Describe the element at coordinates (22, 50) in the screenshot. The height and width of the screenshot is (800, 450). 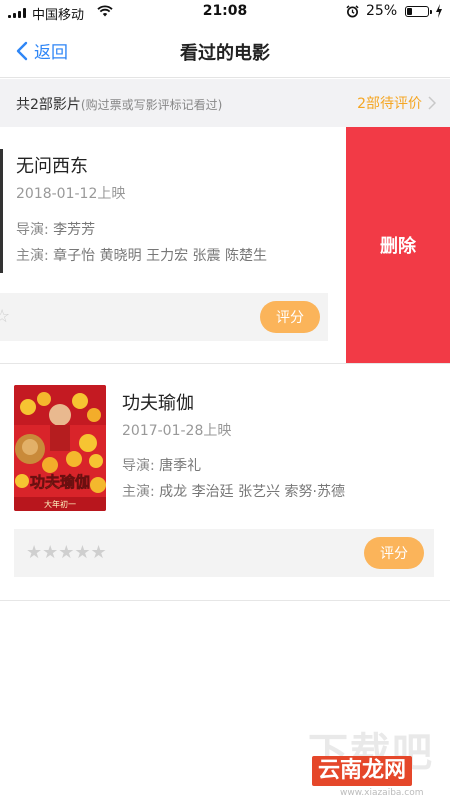
I see `chevron-left-icon` at that location.